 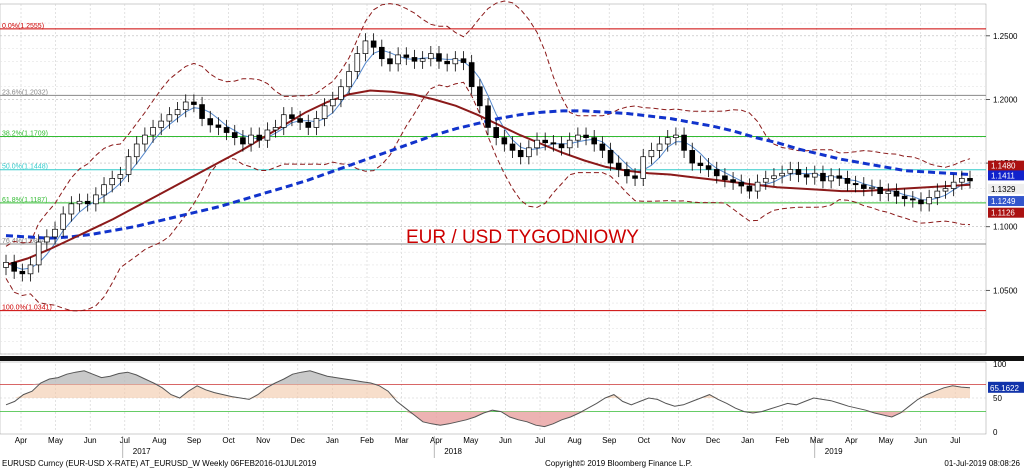 What do you see at coordinates (194, 440) in the screenshot?
I see `month-label: Sep` at bounding box center [194, 440].